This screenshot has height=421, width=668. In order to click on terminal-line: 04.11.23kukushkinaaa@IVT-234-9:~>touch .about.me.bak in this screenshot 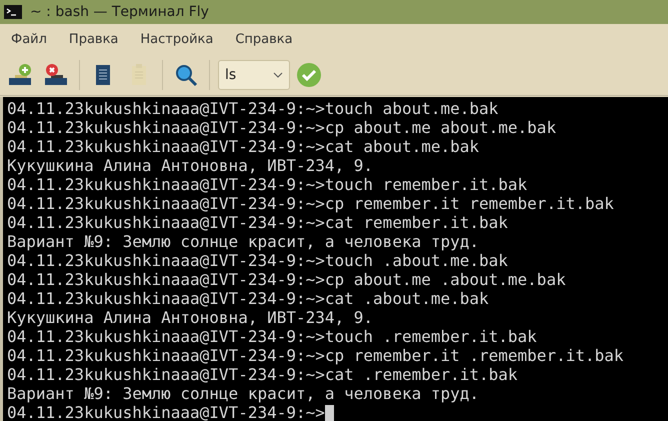, I will do `click(257, 260)`.